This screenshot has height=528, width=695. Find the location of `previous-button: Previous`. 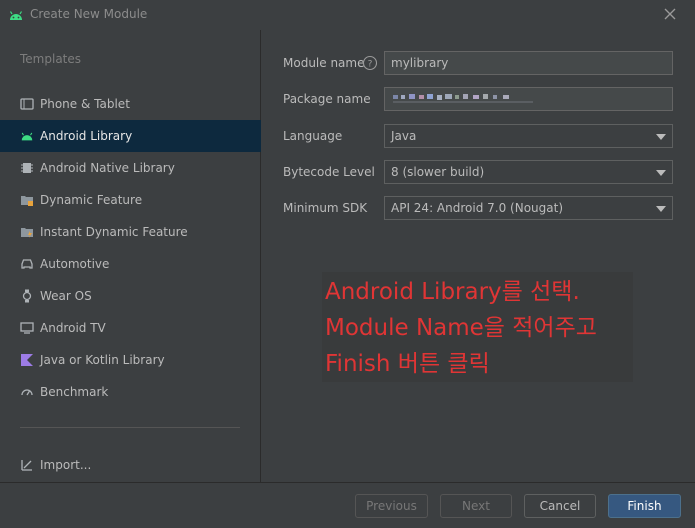

previous-button: Previous is located at coordinates (391, 506).